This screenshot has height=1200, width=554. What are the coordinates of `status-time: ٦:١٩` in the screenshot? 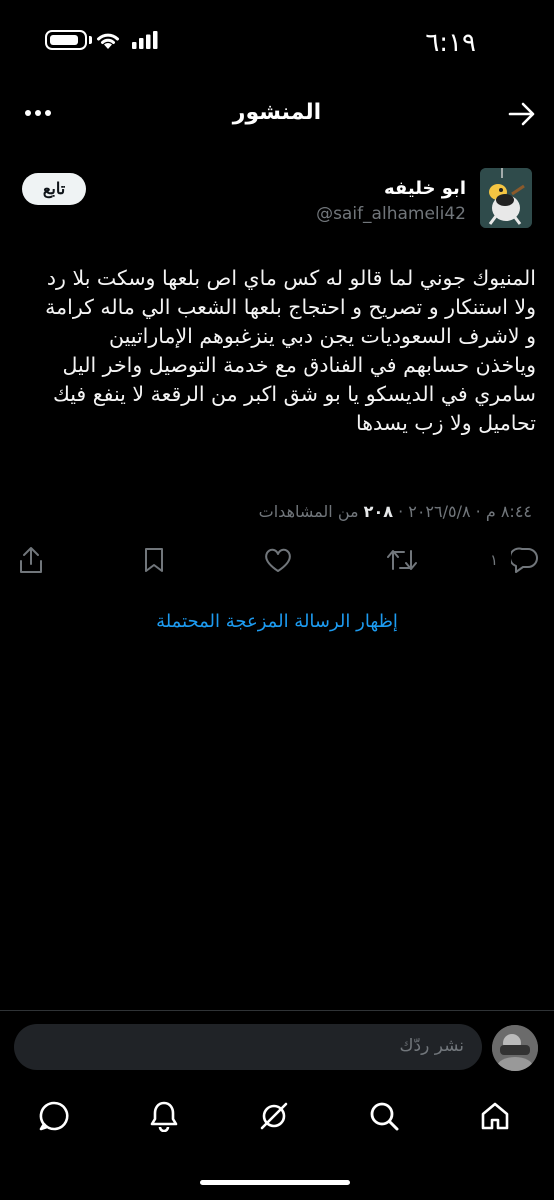 It's located at (450, 43).